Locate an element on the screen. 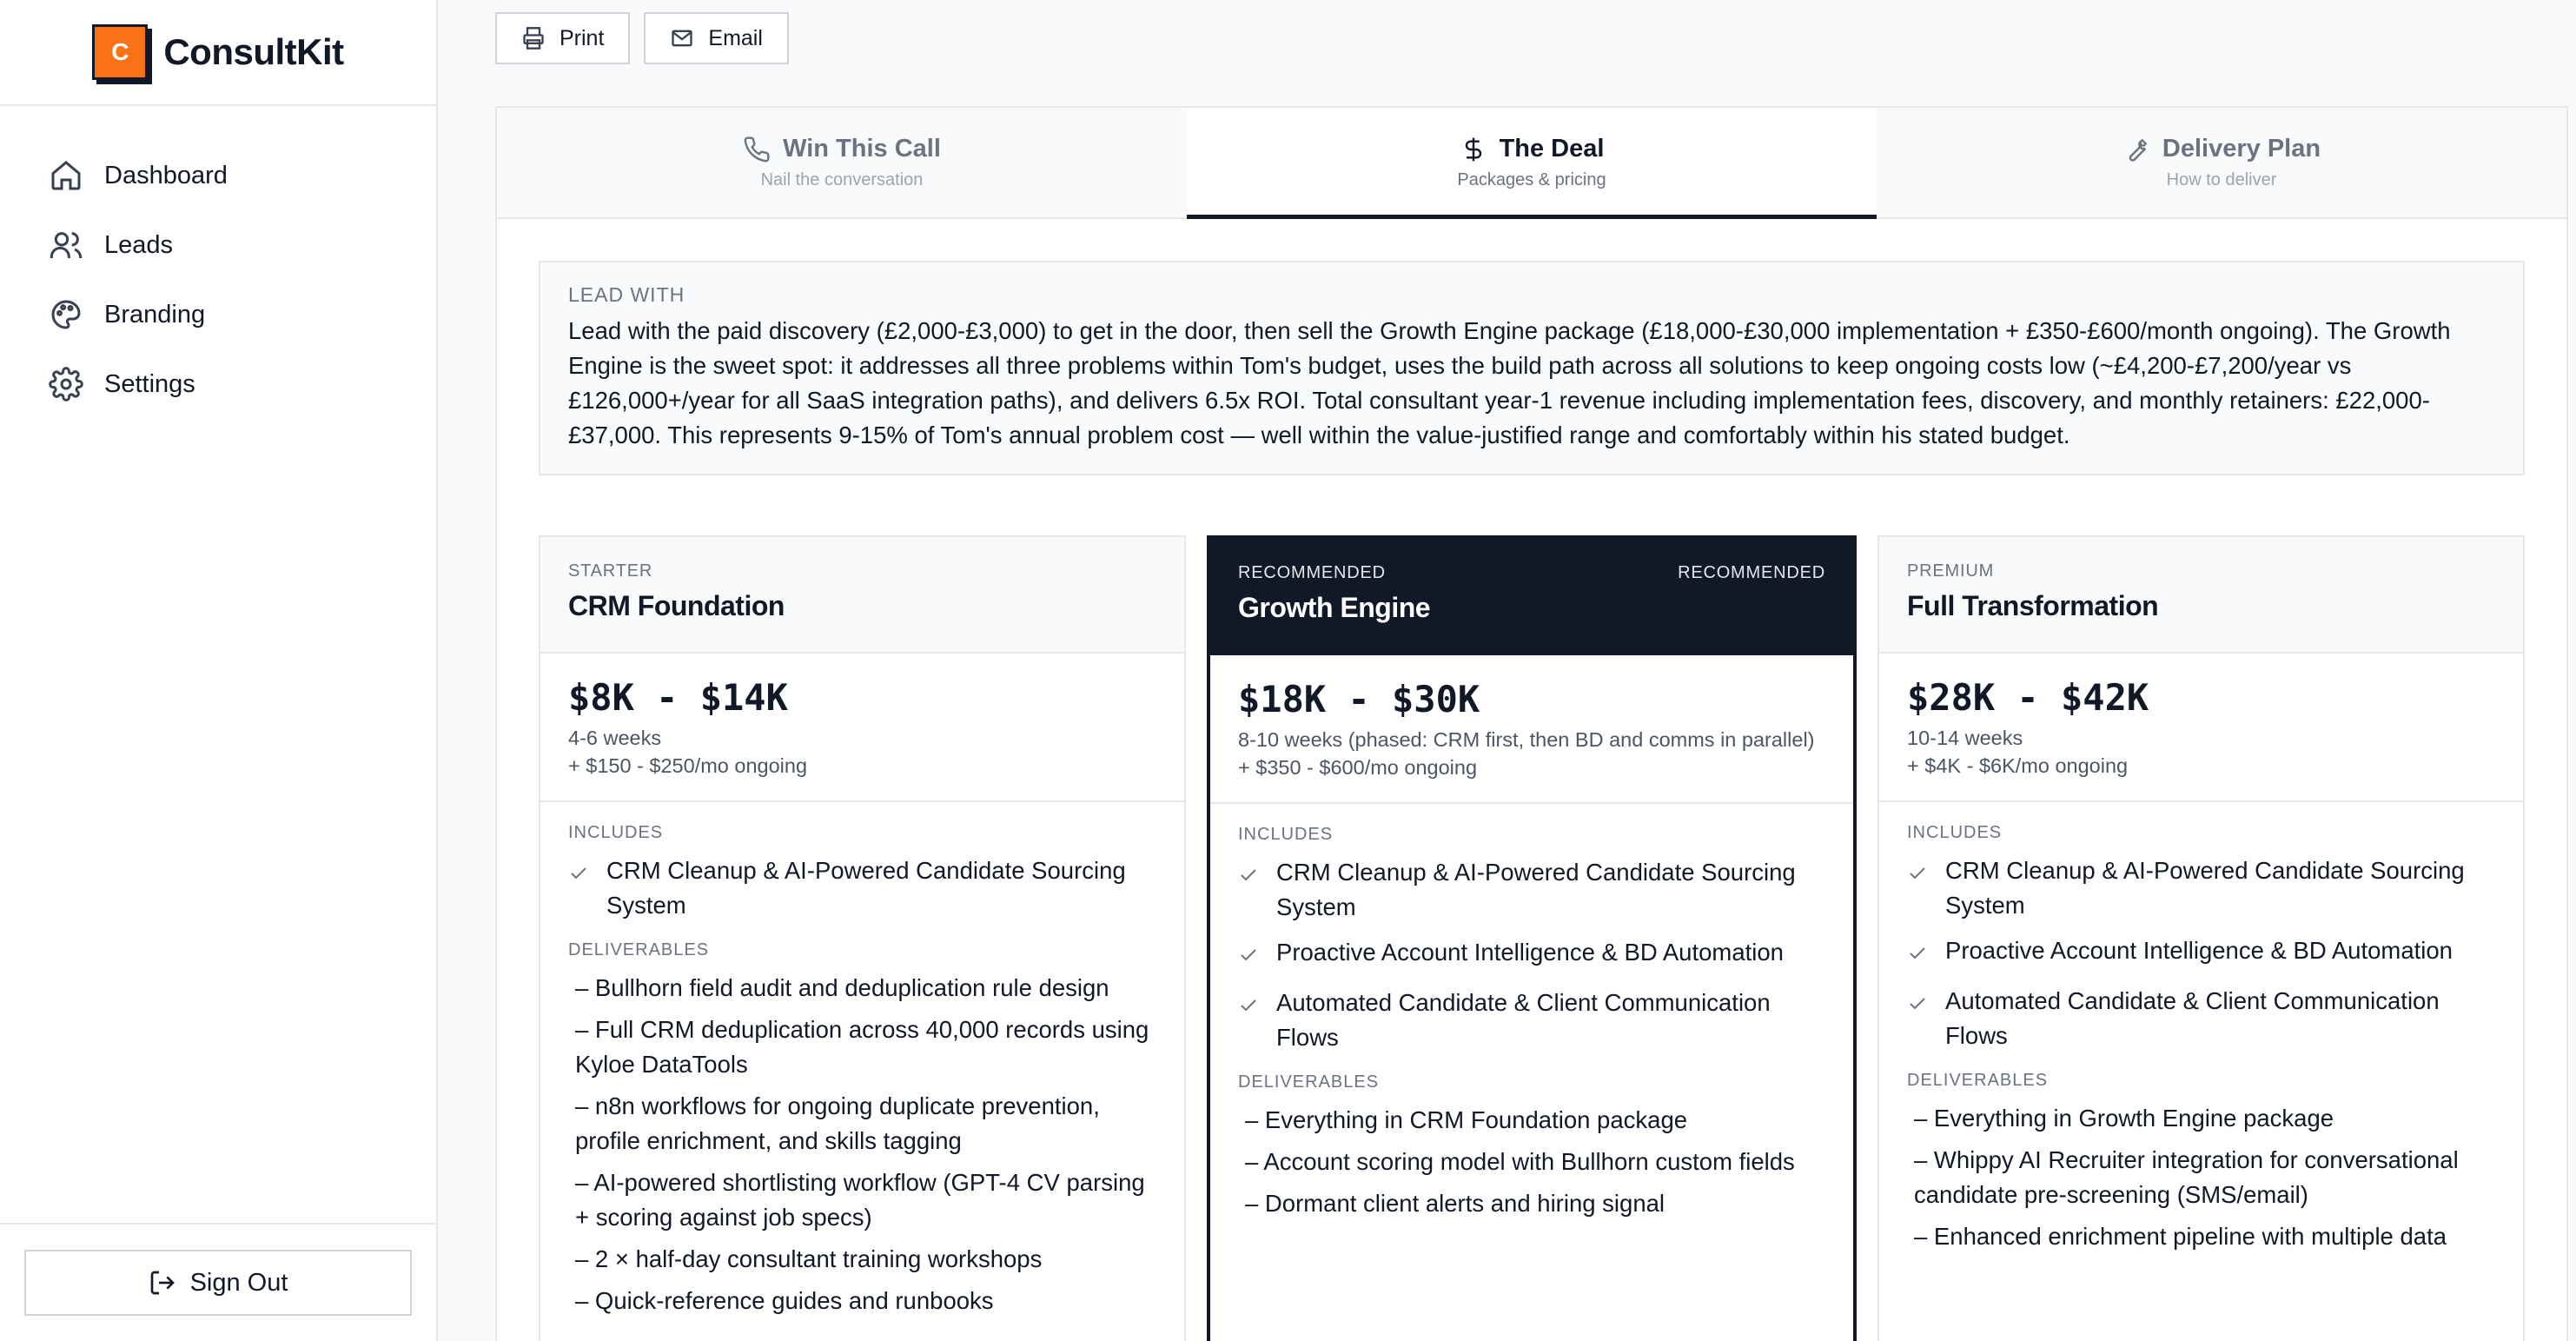  tab-subtitle: Packages & pricing is located at coordinates (1531, 179).